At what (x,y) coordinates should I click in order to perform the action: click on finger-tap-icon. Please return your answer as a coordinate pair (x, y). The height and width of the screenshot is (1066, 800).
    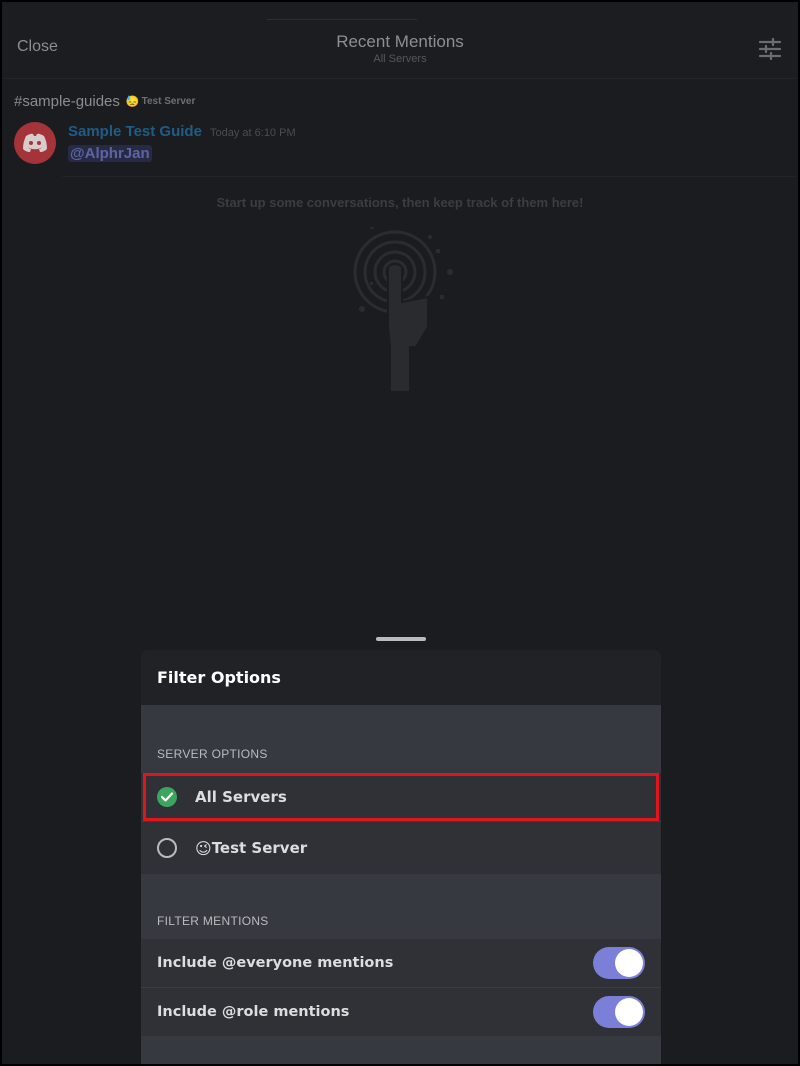
    Looking at the image, I should click on (403, 309).